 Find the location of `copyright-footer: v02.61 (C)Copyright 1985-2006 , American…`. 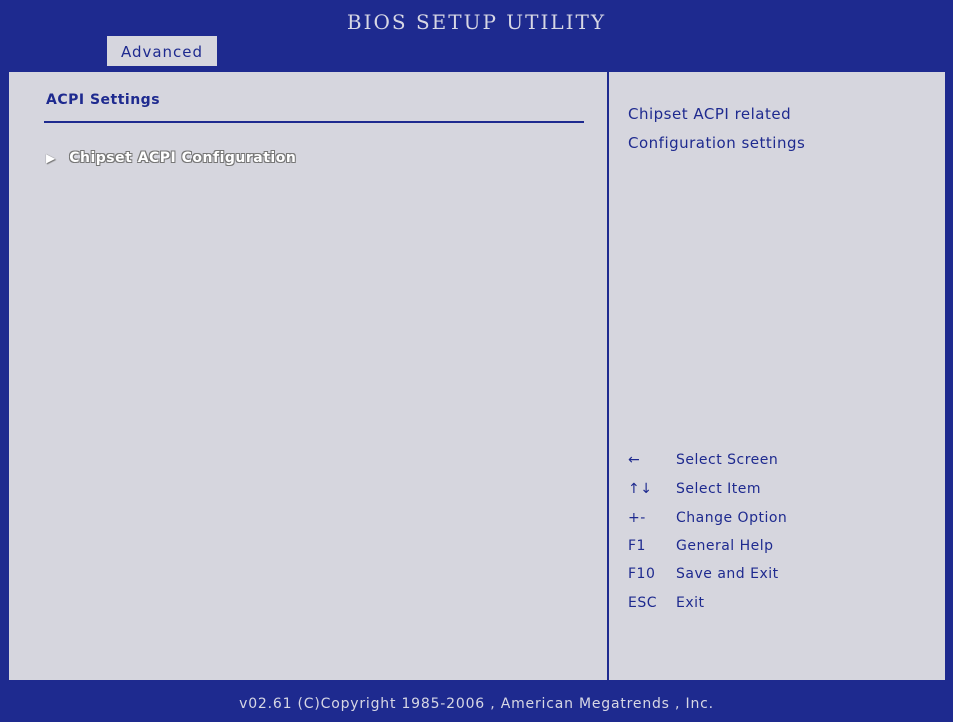

copyright-footer: v02.61 (C)Copyright 1985-2006 , American… is located at coordinates (476, 704).